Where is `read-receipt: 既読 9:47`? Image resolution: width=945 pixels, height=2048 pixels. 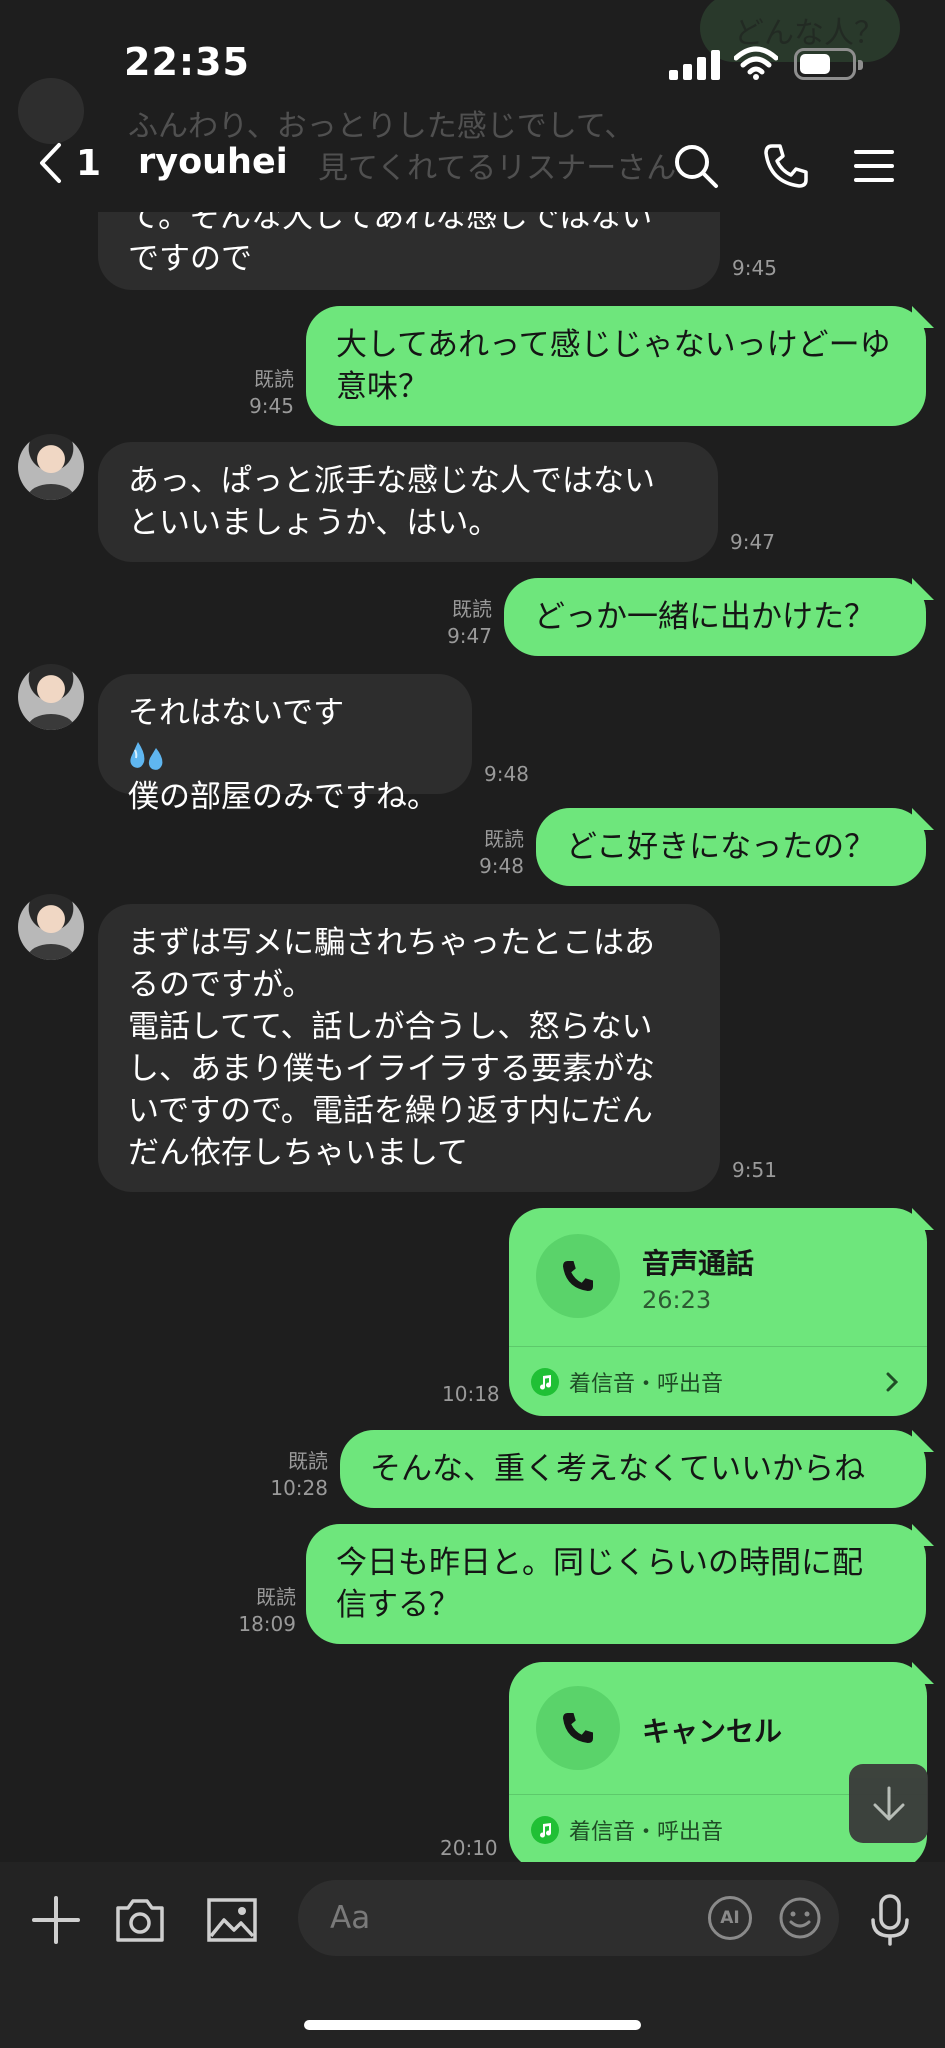 read-receipt: 既読 9:47 is located at coordinates (456, 623).